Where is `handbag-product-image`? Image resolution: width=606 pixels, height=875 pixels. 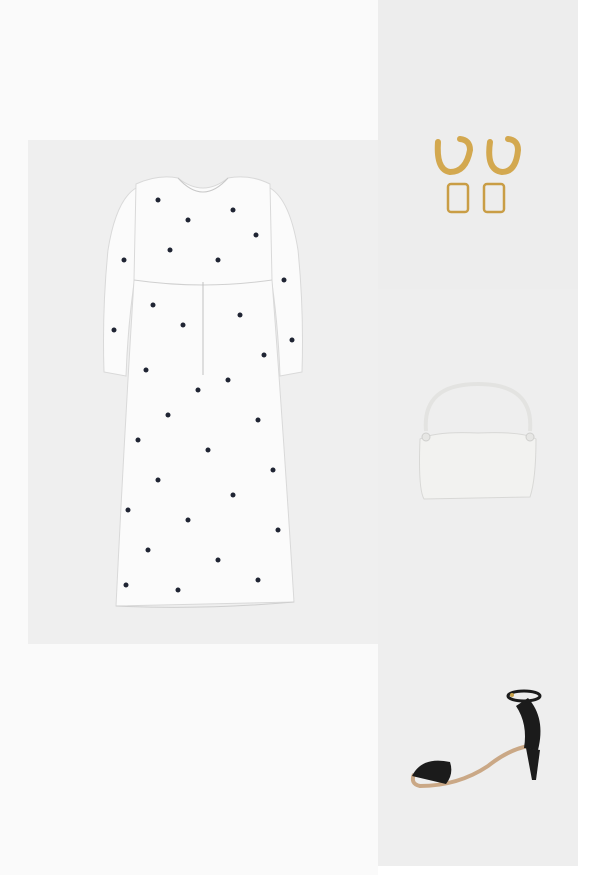
handbag-product-image is located at coordinates (478, 433).